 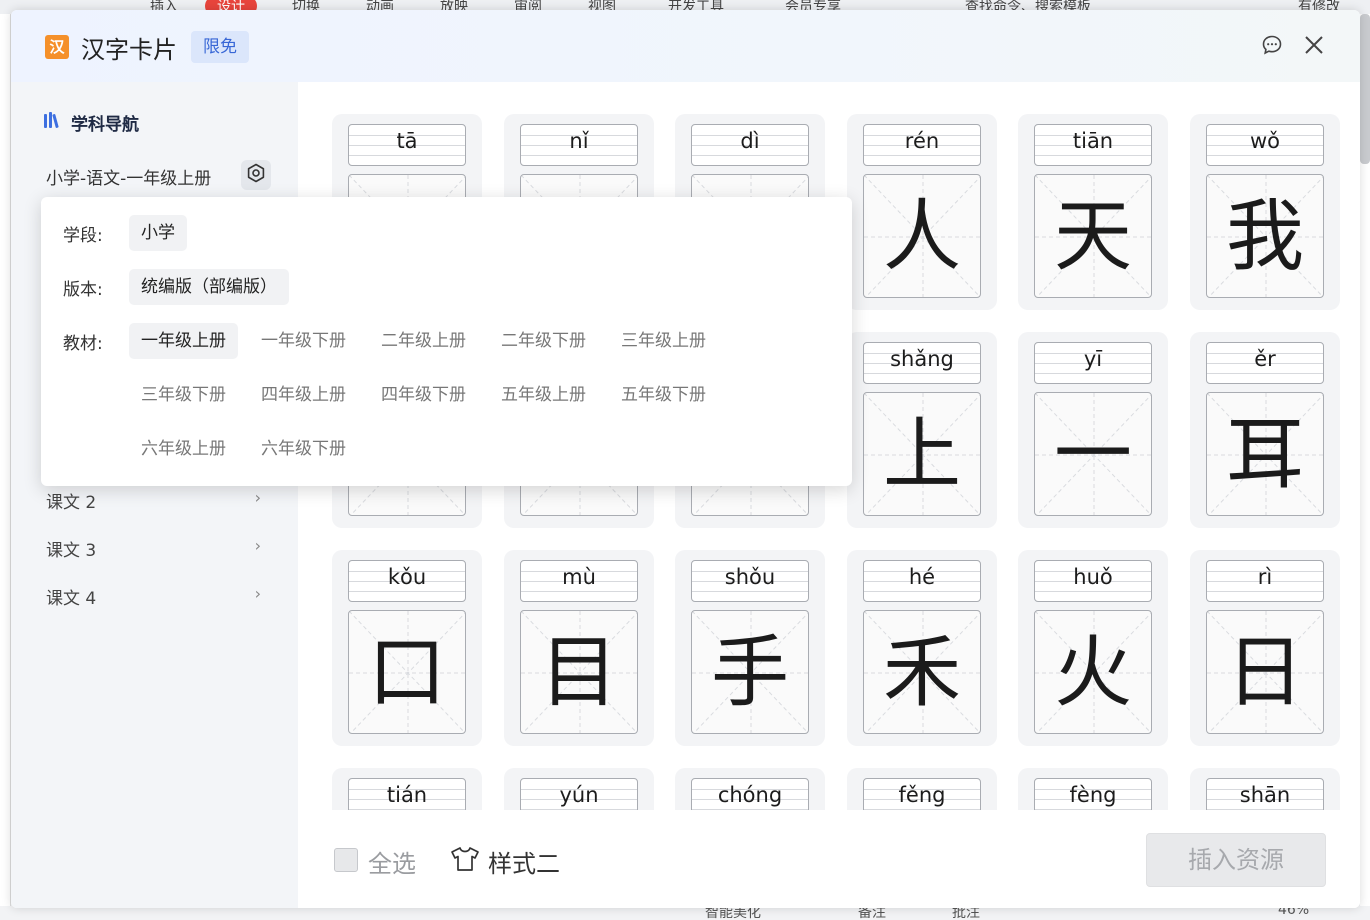 I want to click on hanzi-card: shǎng 上, so click(x=922, y=430).